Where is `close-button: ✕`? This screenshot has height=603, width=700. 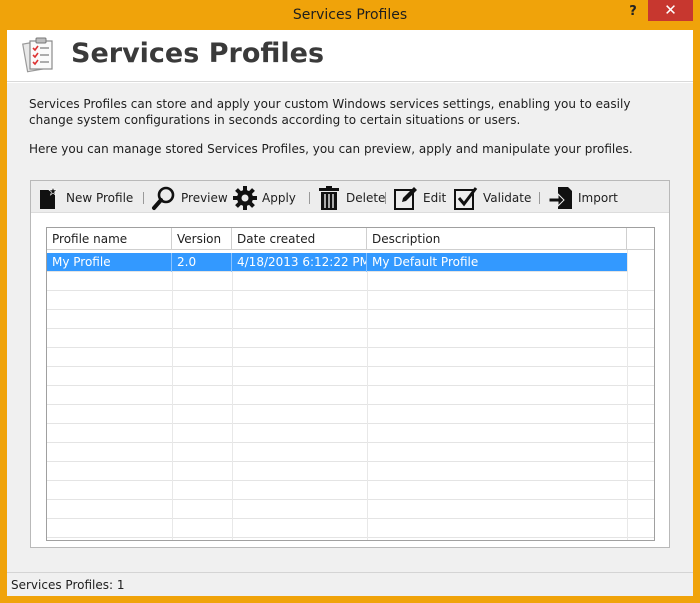
close-button: ✕ is located at coordinates (670, 10).